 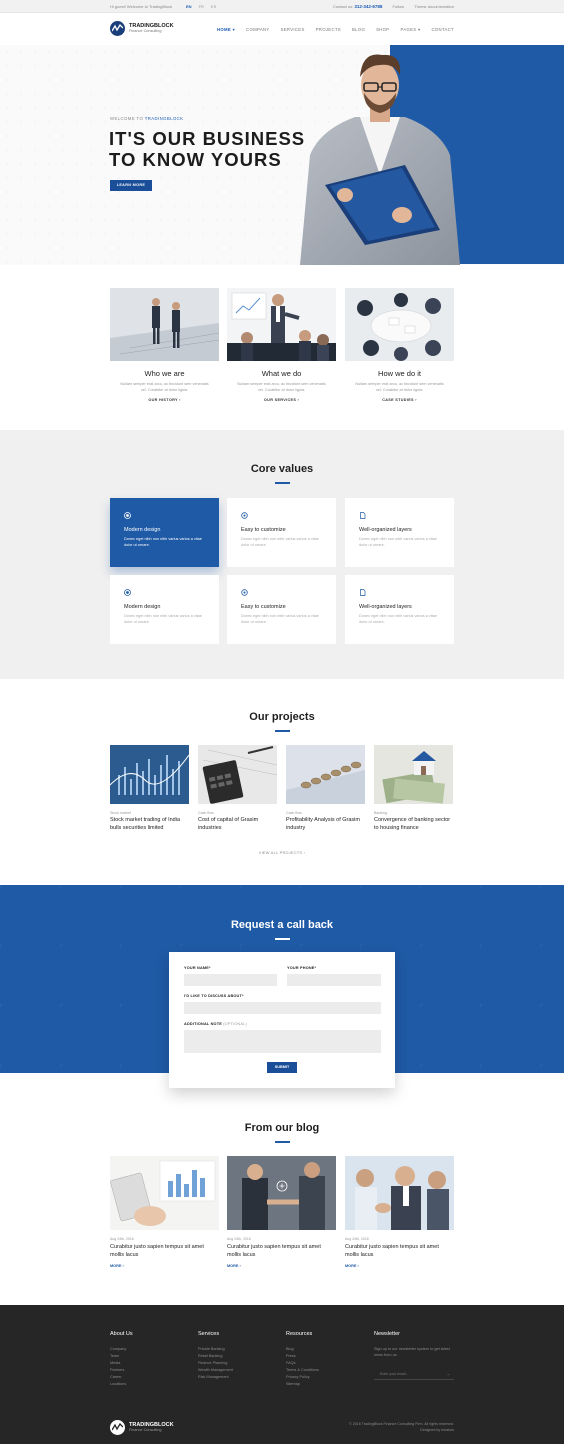 I want to click on name-input, so click(x=230, y=980).